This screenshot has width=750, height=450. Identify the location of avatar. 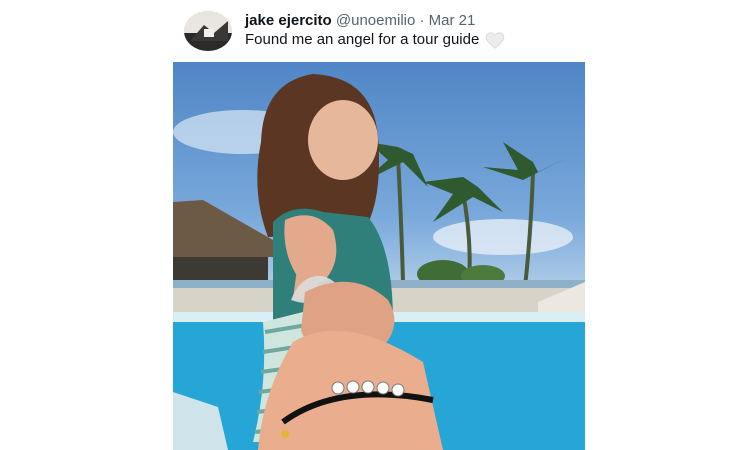
(208, 31).